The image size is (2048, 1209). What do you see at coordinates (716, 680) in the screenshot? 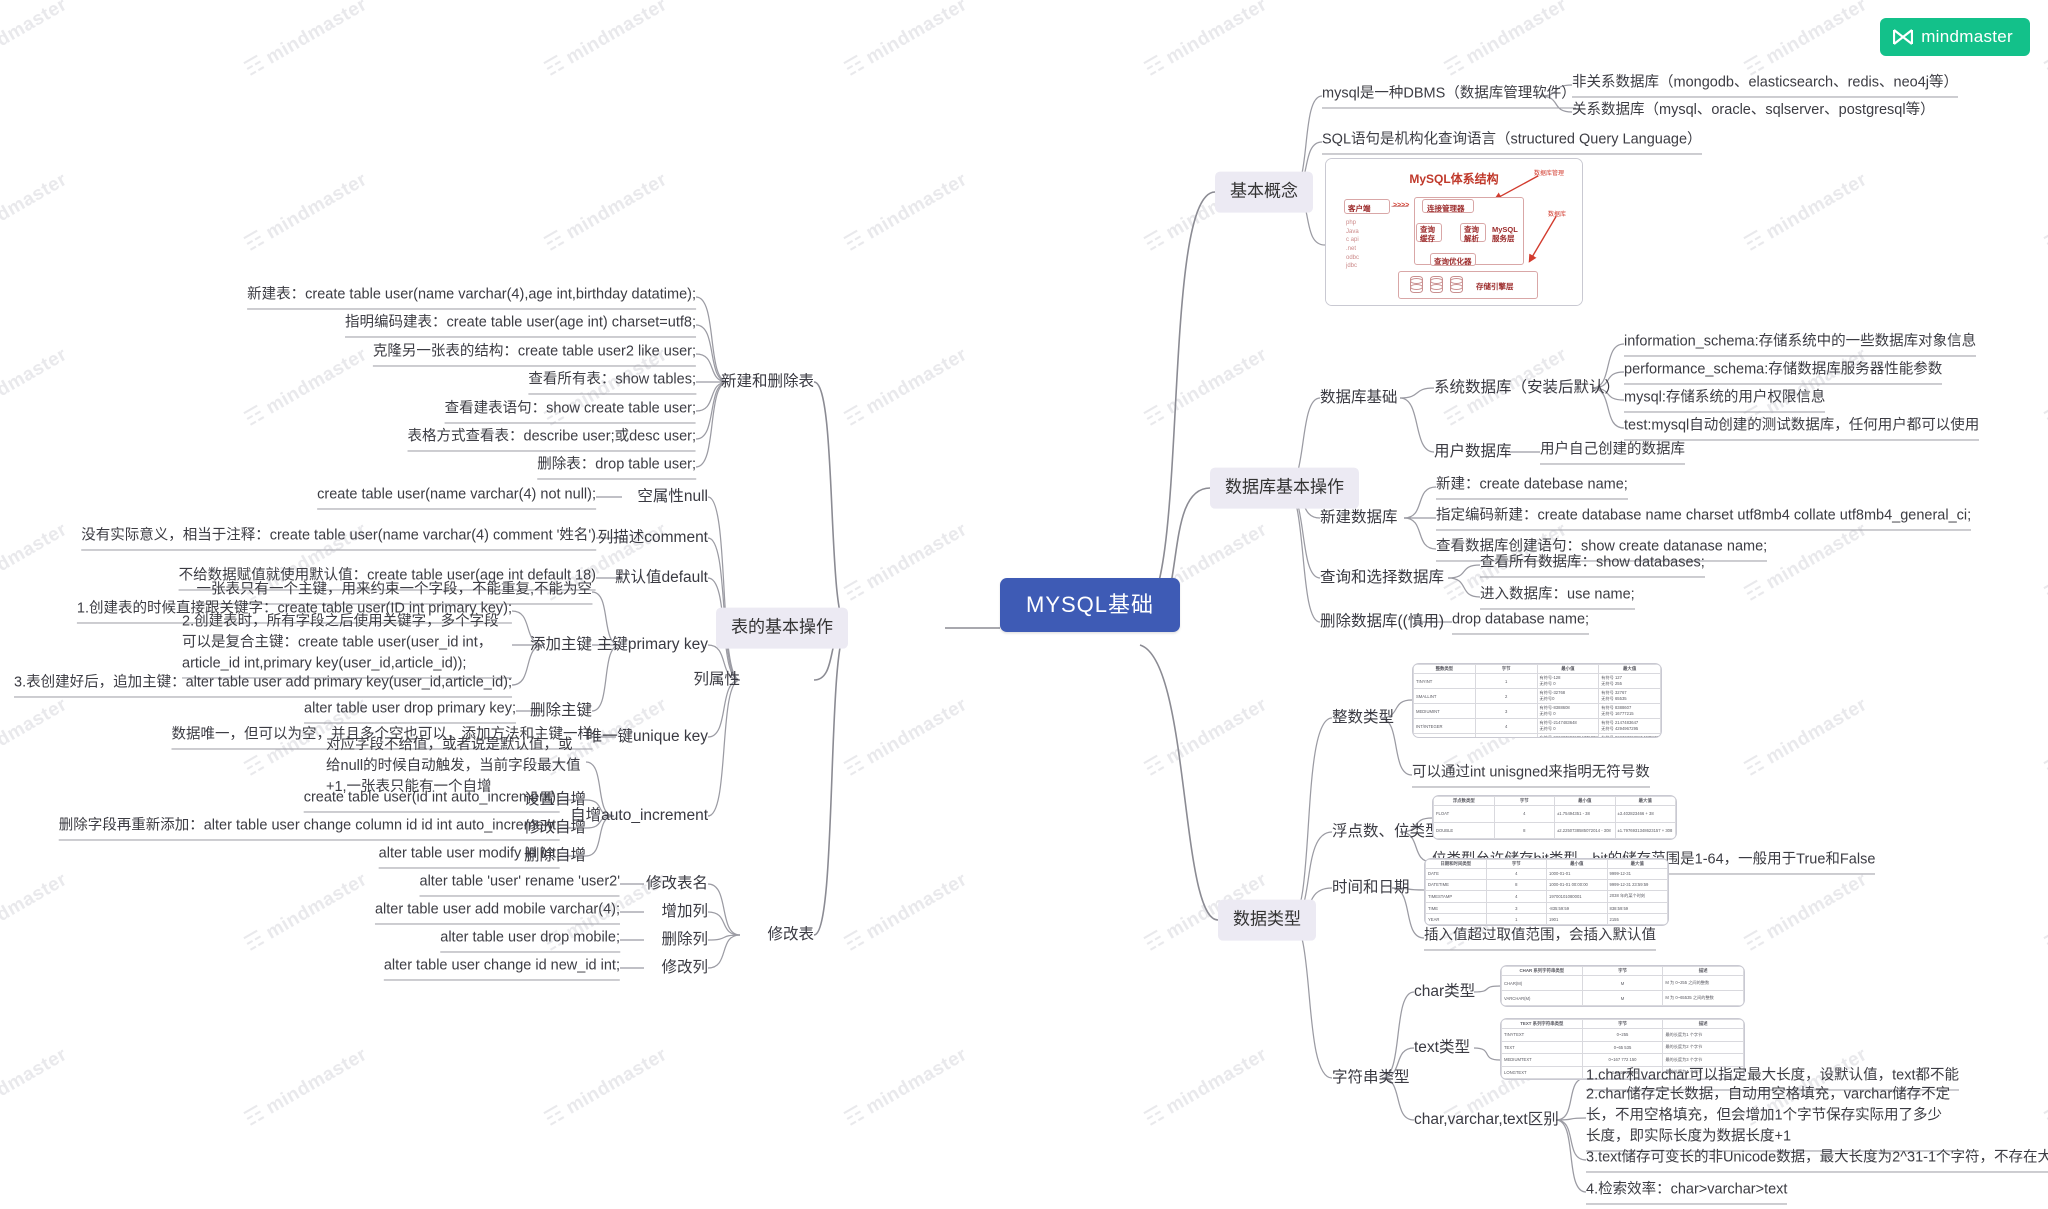
I see `group-column-attributes: 列属性` at bounding box center [716, 680].